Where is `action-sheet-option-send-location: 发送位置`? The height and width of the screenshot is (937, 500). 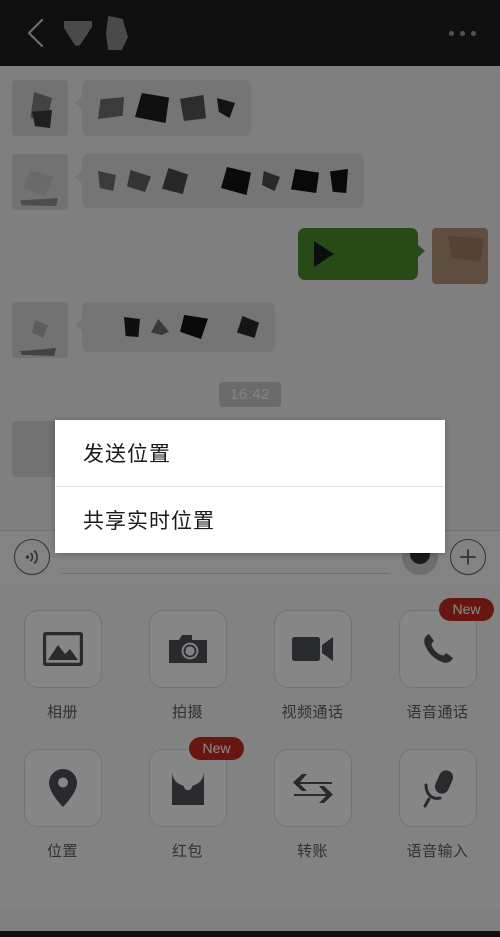
action-sheet-option-send-location: 发送位置 is located at coordinates (250, 453).